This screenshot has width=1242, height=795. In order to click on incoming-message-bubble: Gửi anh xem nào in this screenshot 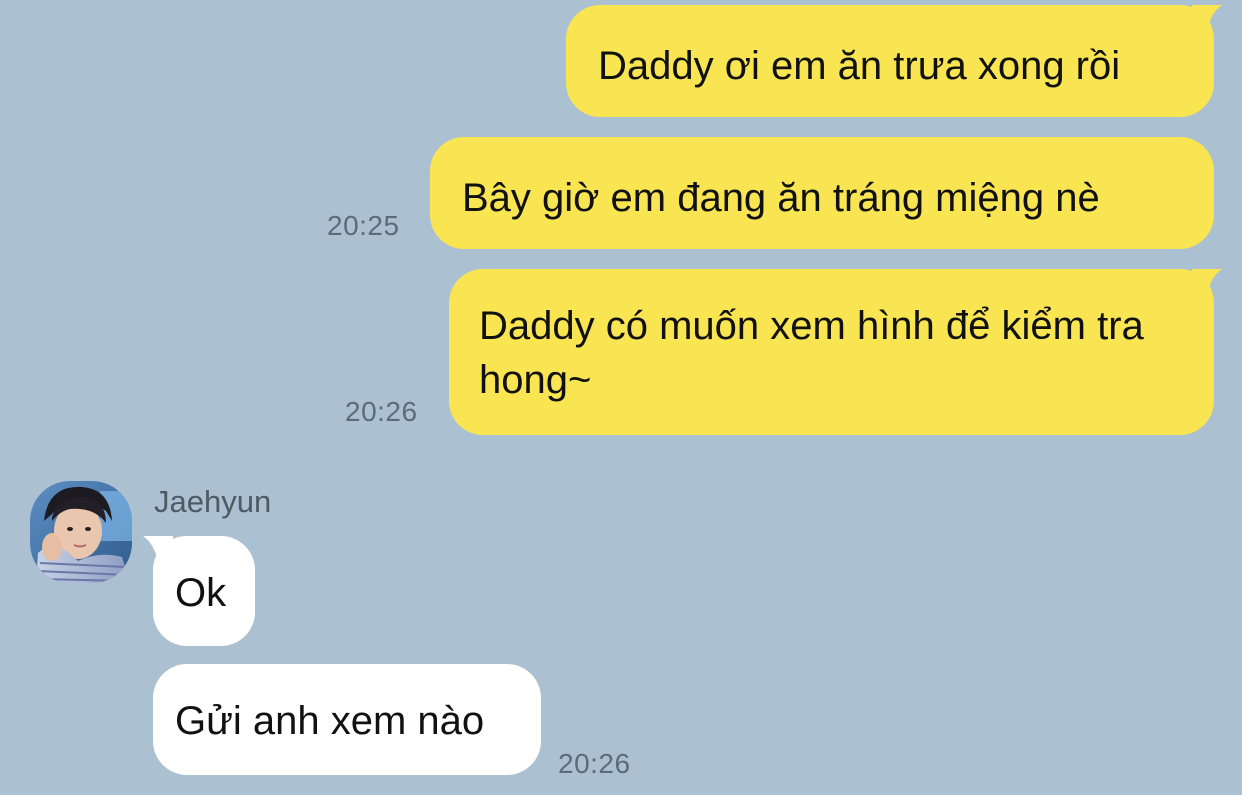, I will do `click(347, 719)`.